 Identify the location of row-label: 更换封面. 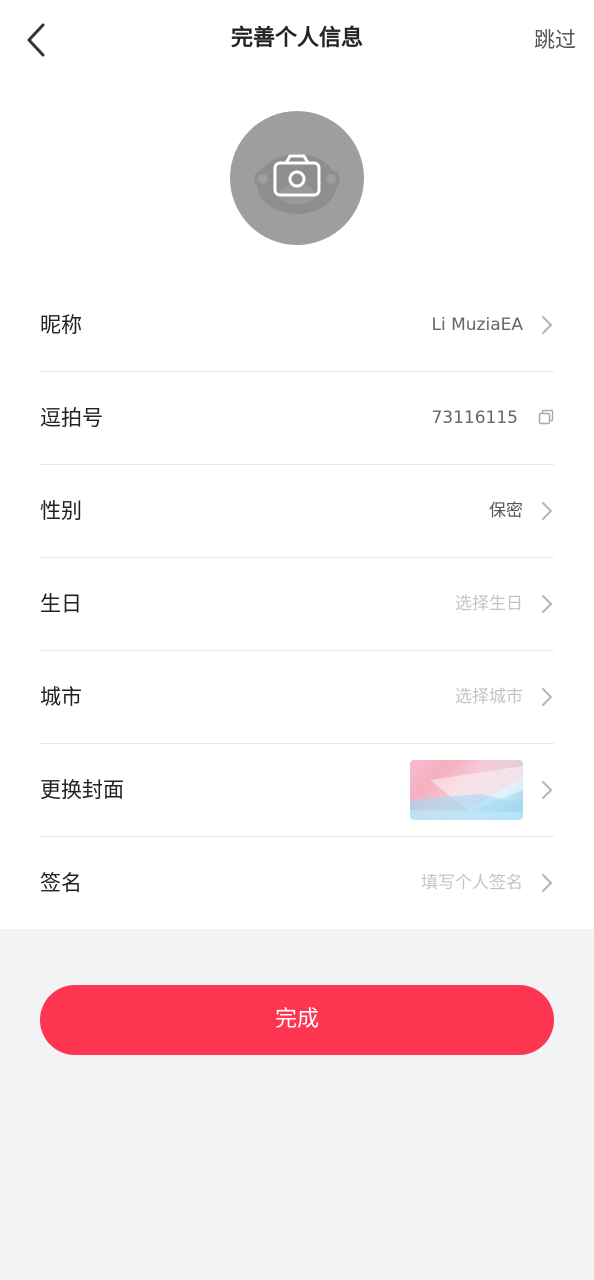
(82, 790).